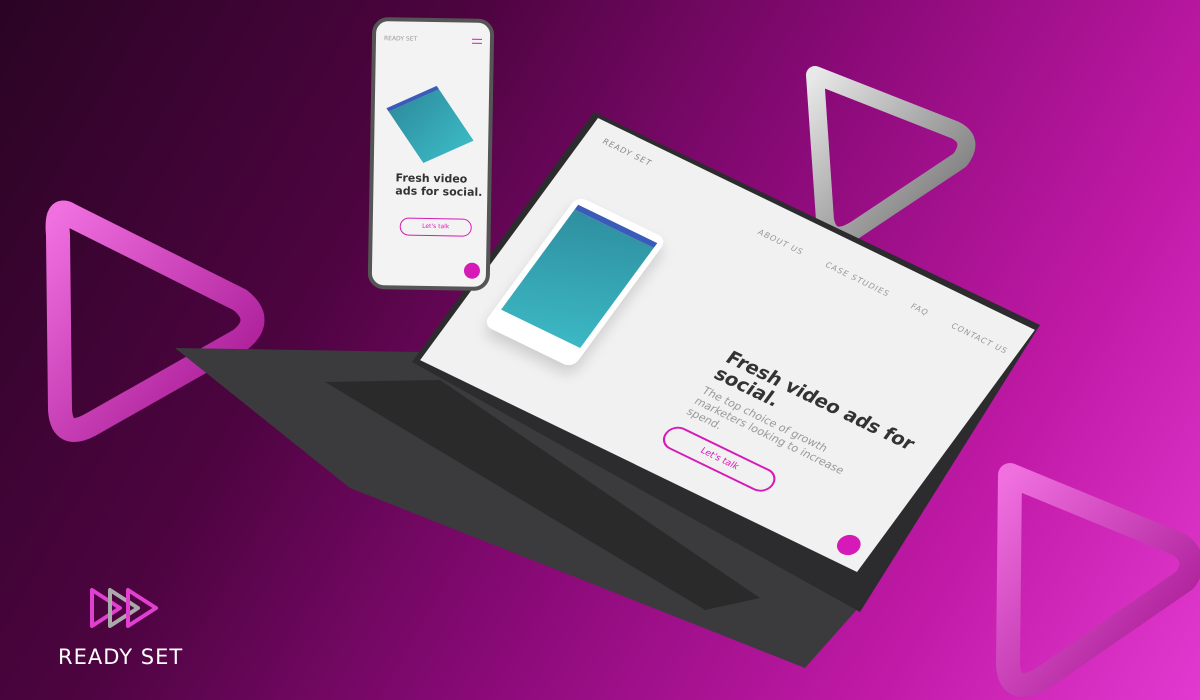  I want to click on chat-icon, so click(849, 545).